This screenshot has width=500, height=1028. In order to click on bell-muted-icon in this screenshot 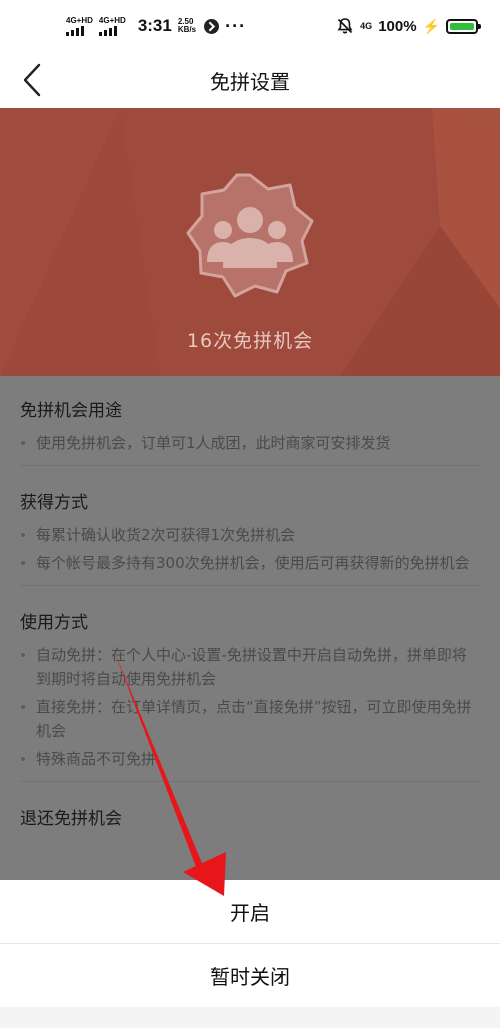, I will do `click(345, 26)`.